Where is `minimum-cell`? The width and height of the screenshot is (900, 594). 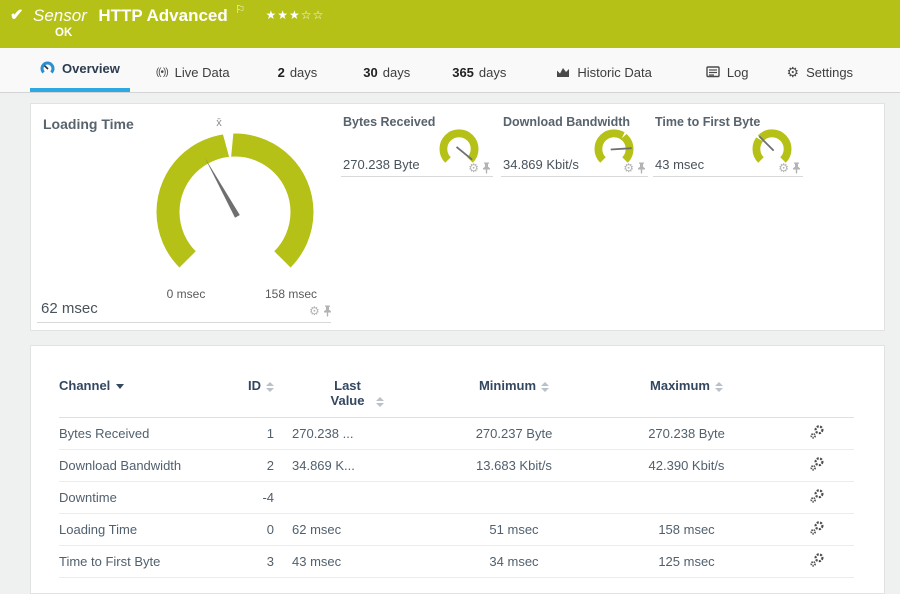
minimum-cell is located at coordinates (514, 497).